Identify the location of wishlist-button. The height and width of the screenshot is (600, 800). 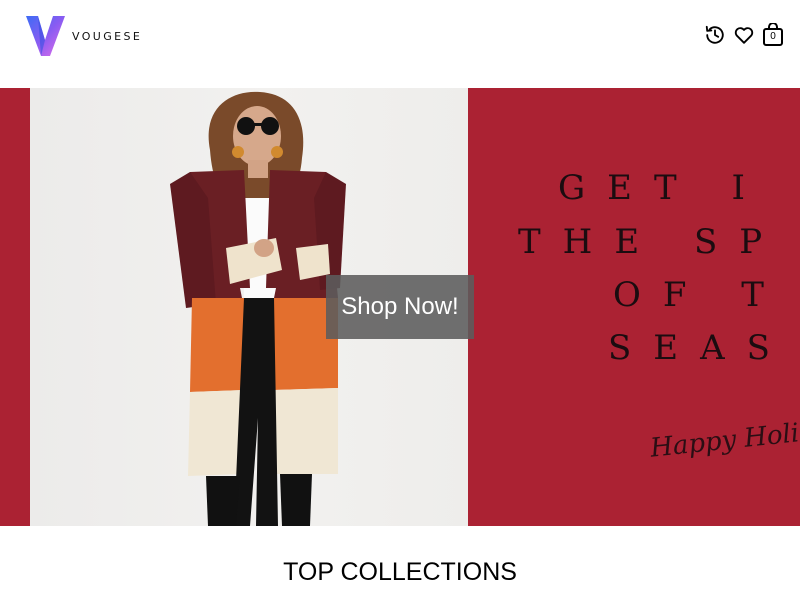
(744, 35).